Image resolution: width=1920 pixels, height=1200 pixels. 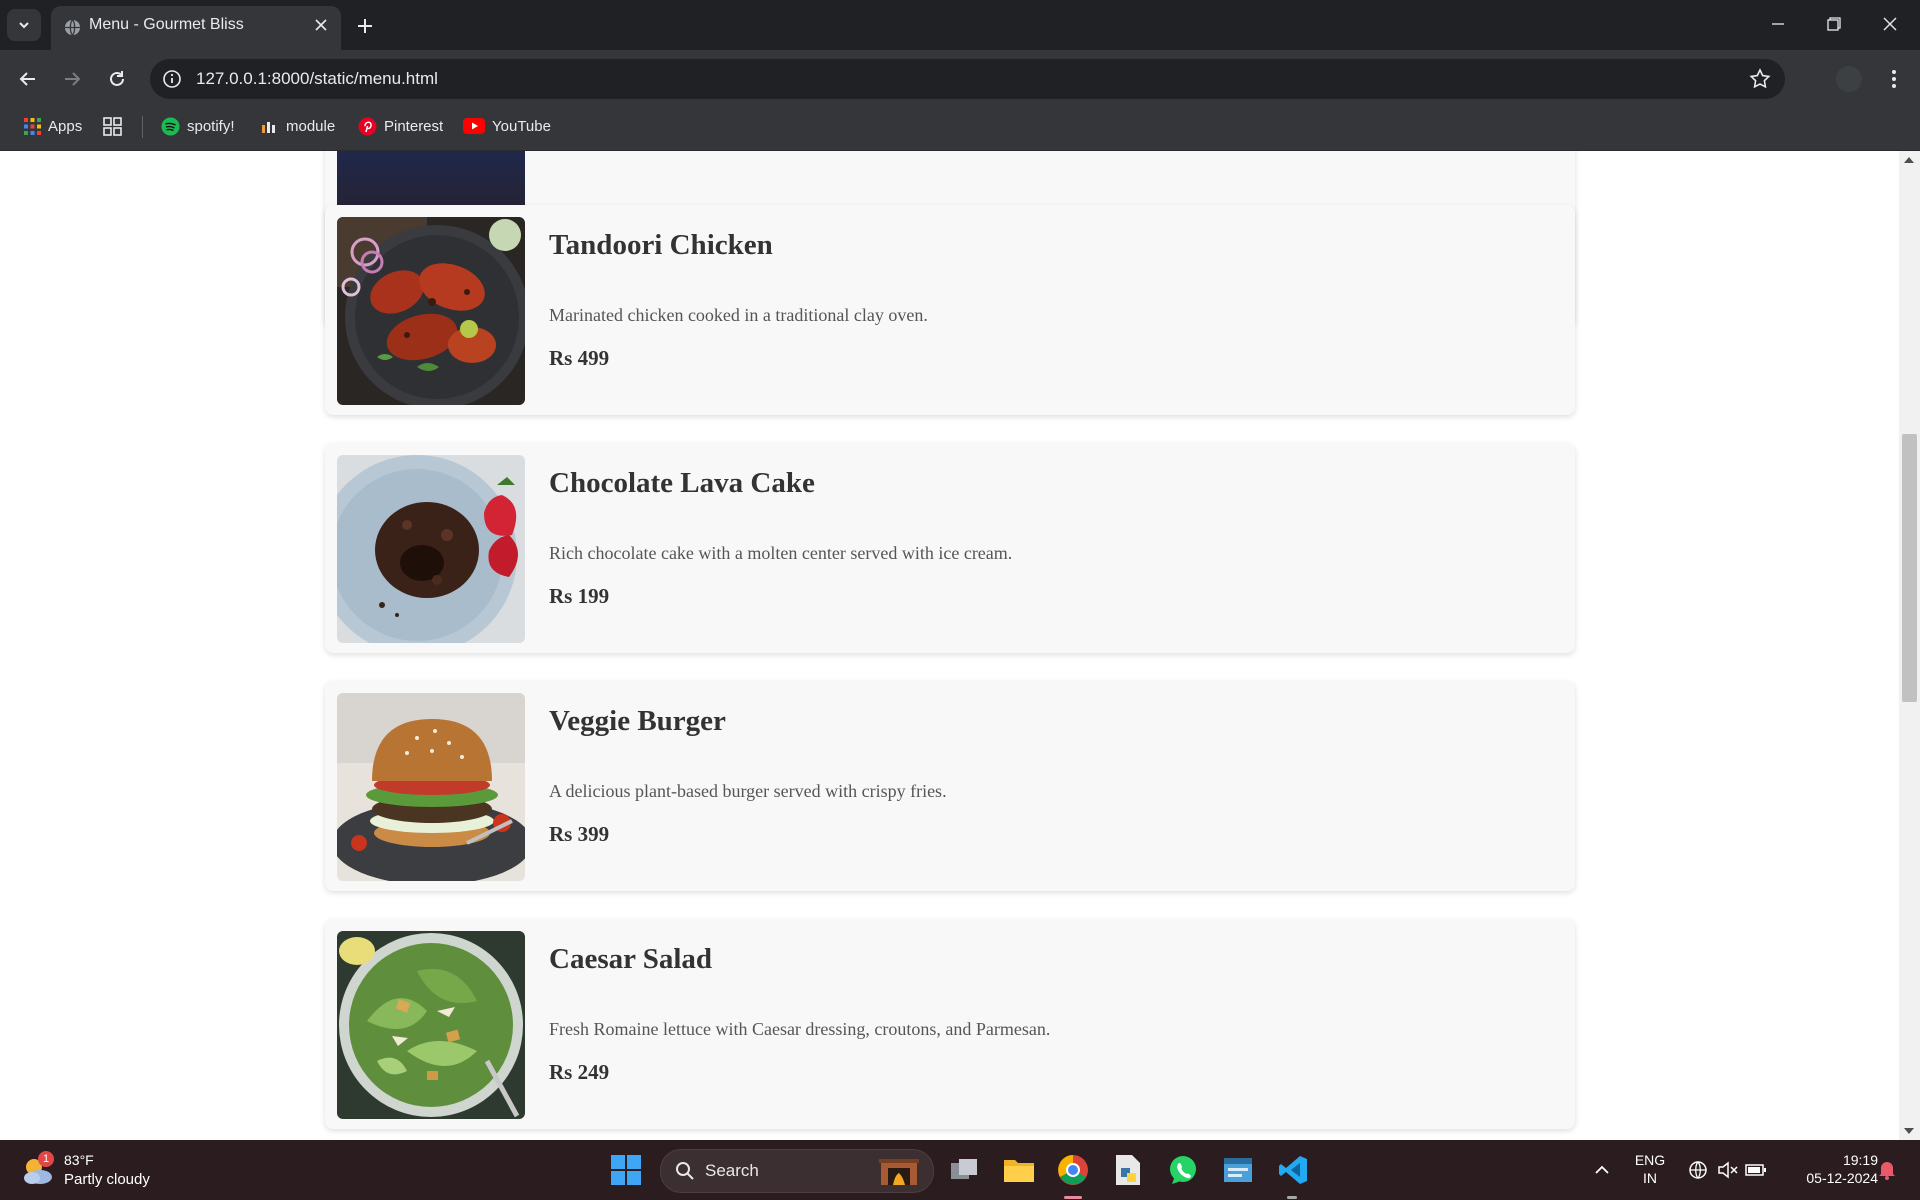 I want to click on bookmark-tab-groups, so click(x=112, y=126).